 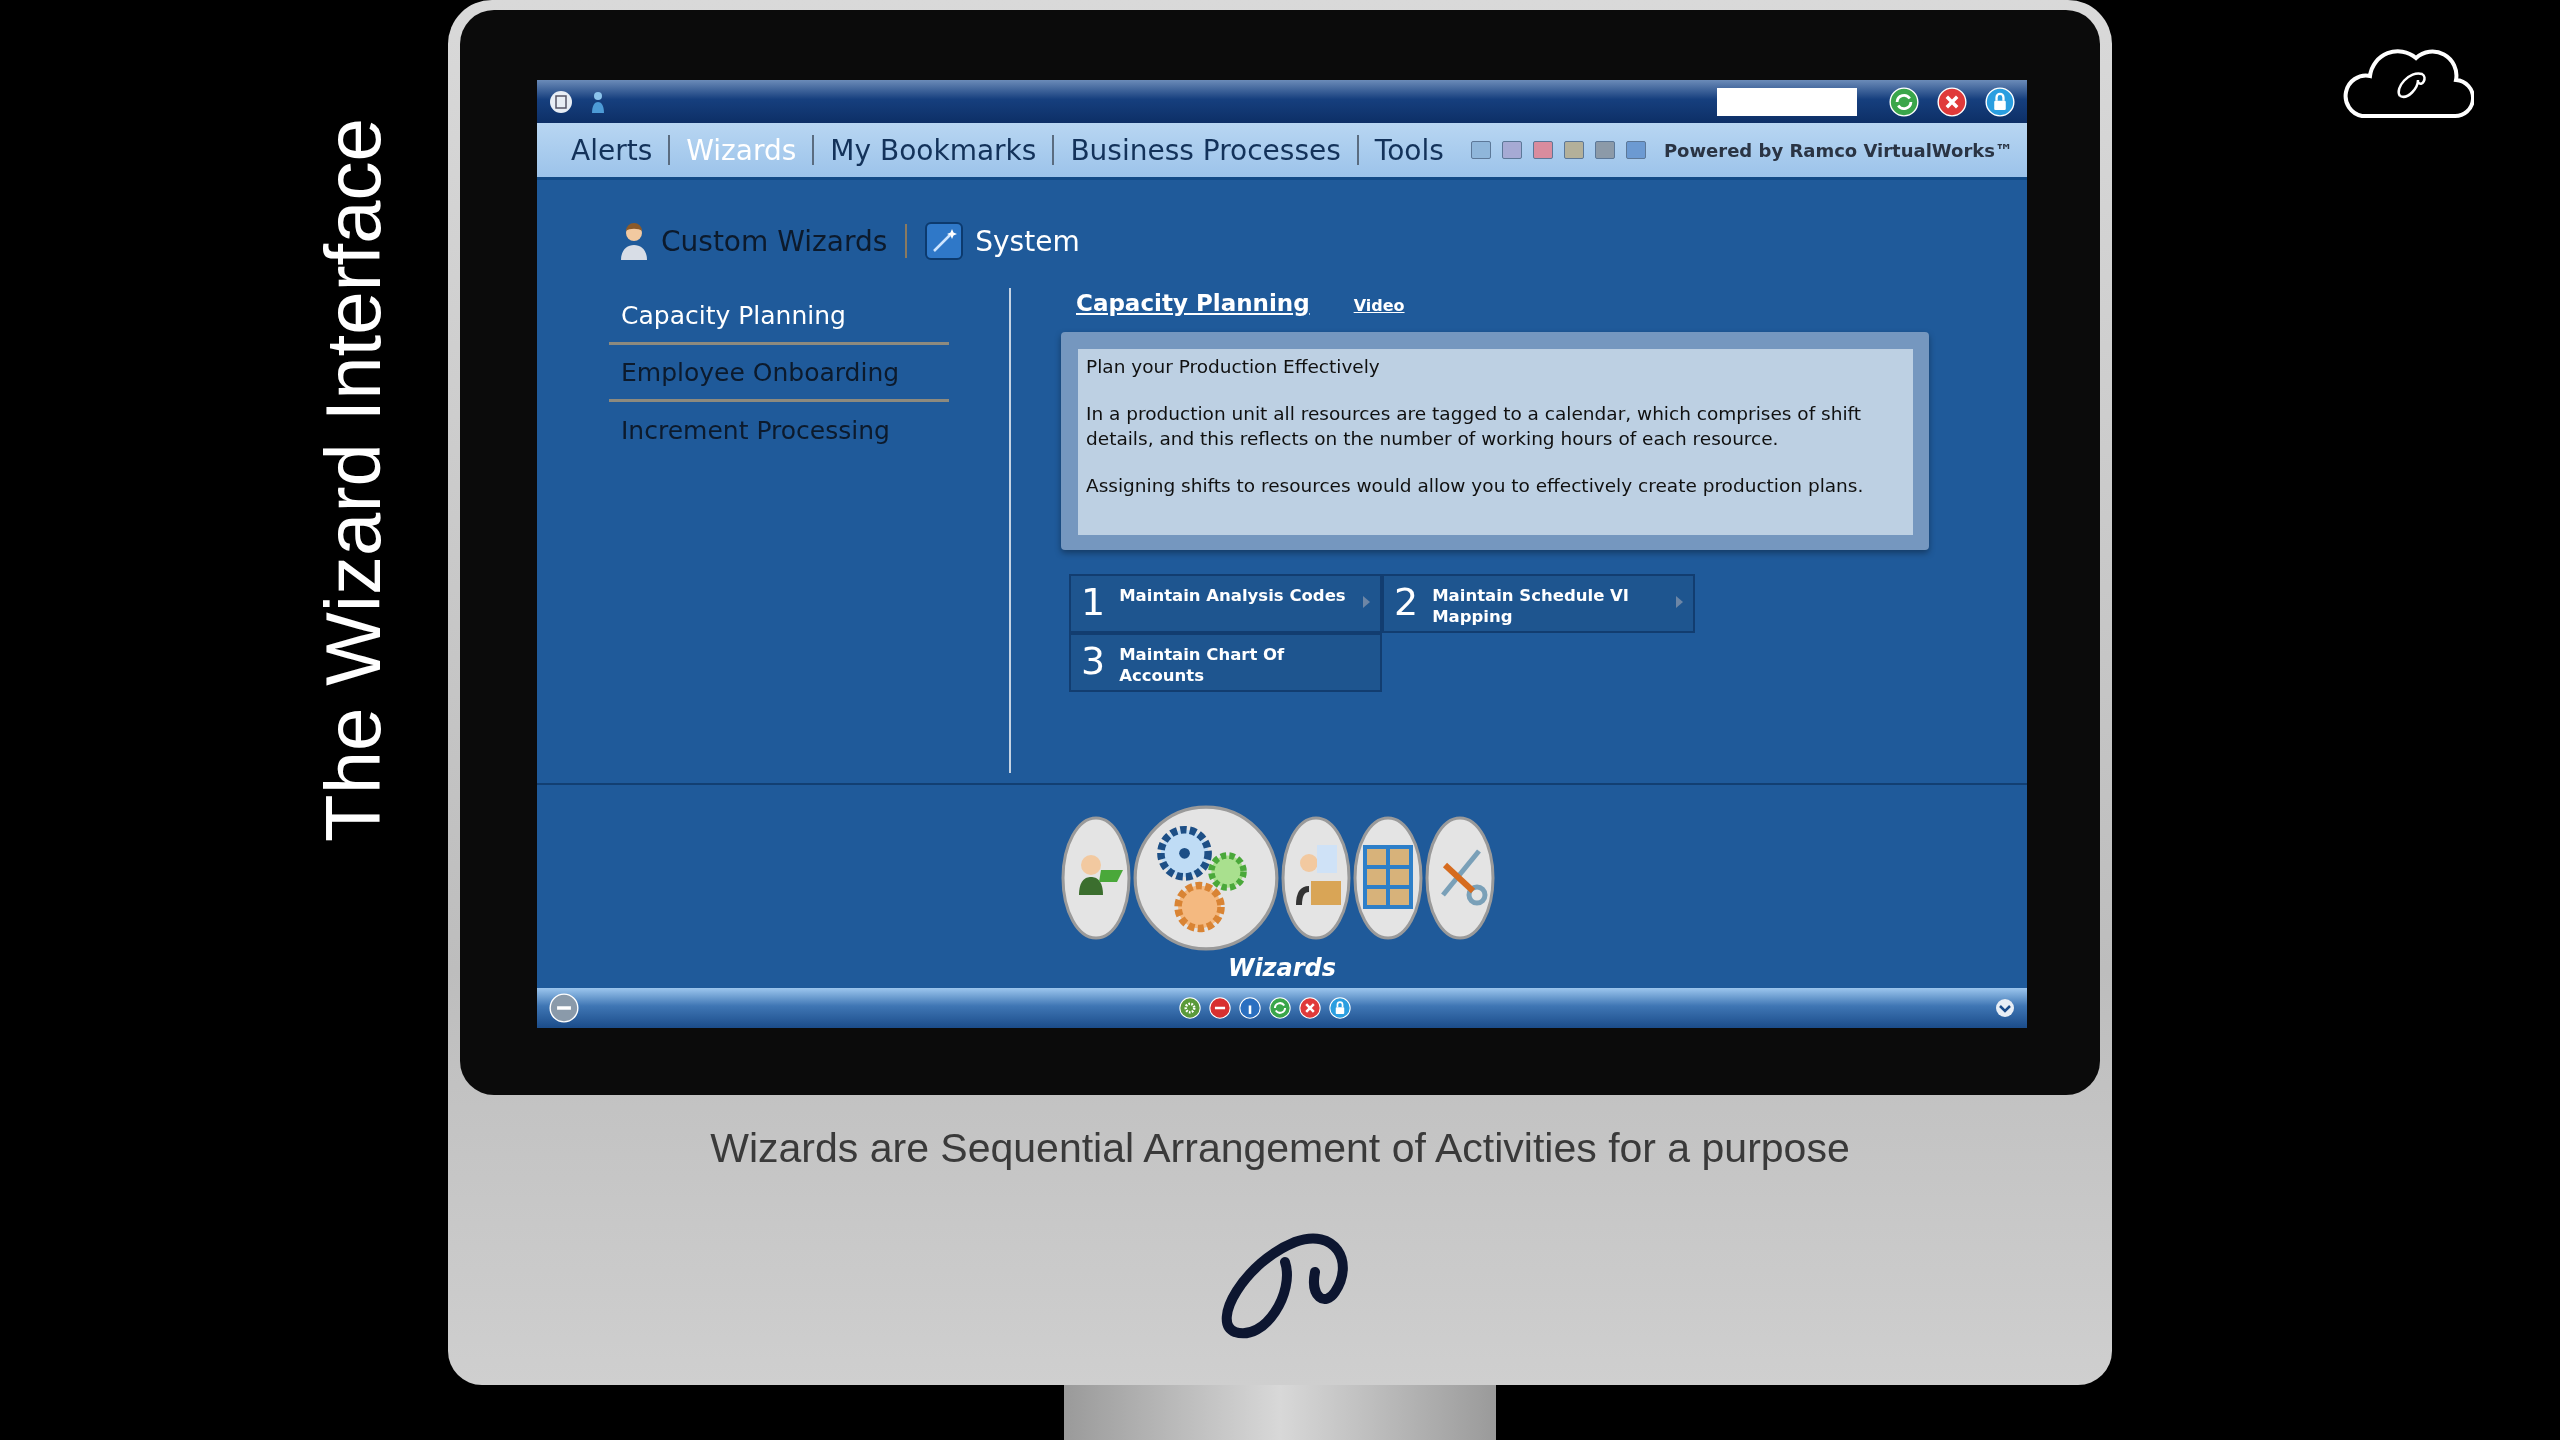 I want to click on dock-label: Wizards, so click(x=1282, y=968).